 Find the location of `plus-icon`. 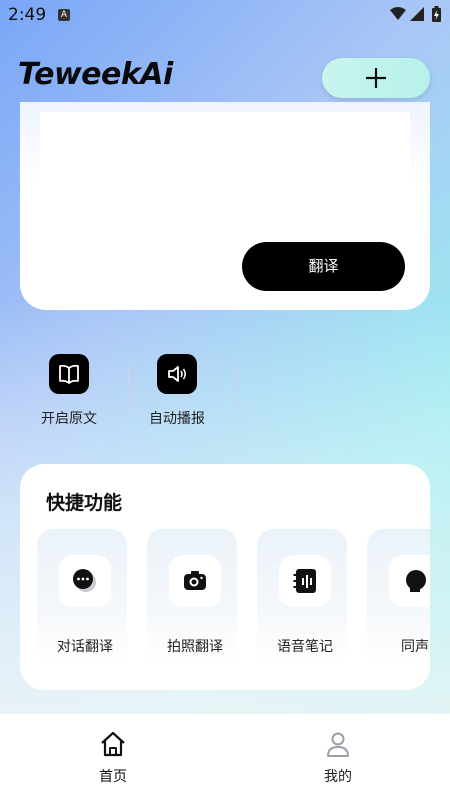

plus-icon is located at coordinates (376, 78).